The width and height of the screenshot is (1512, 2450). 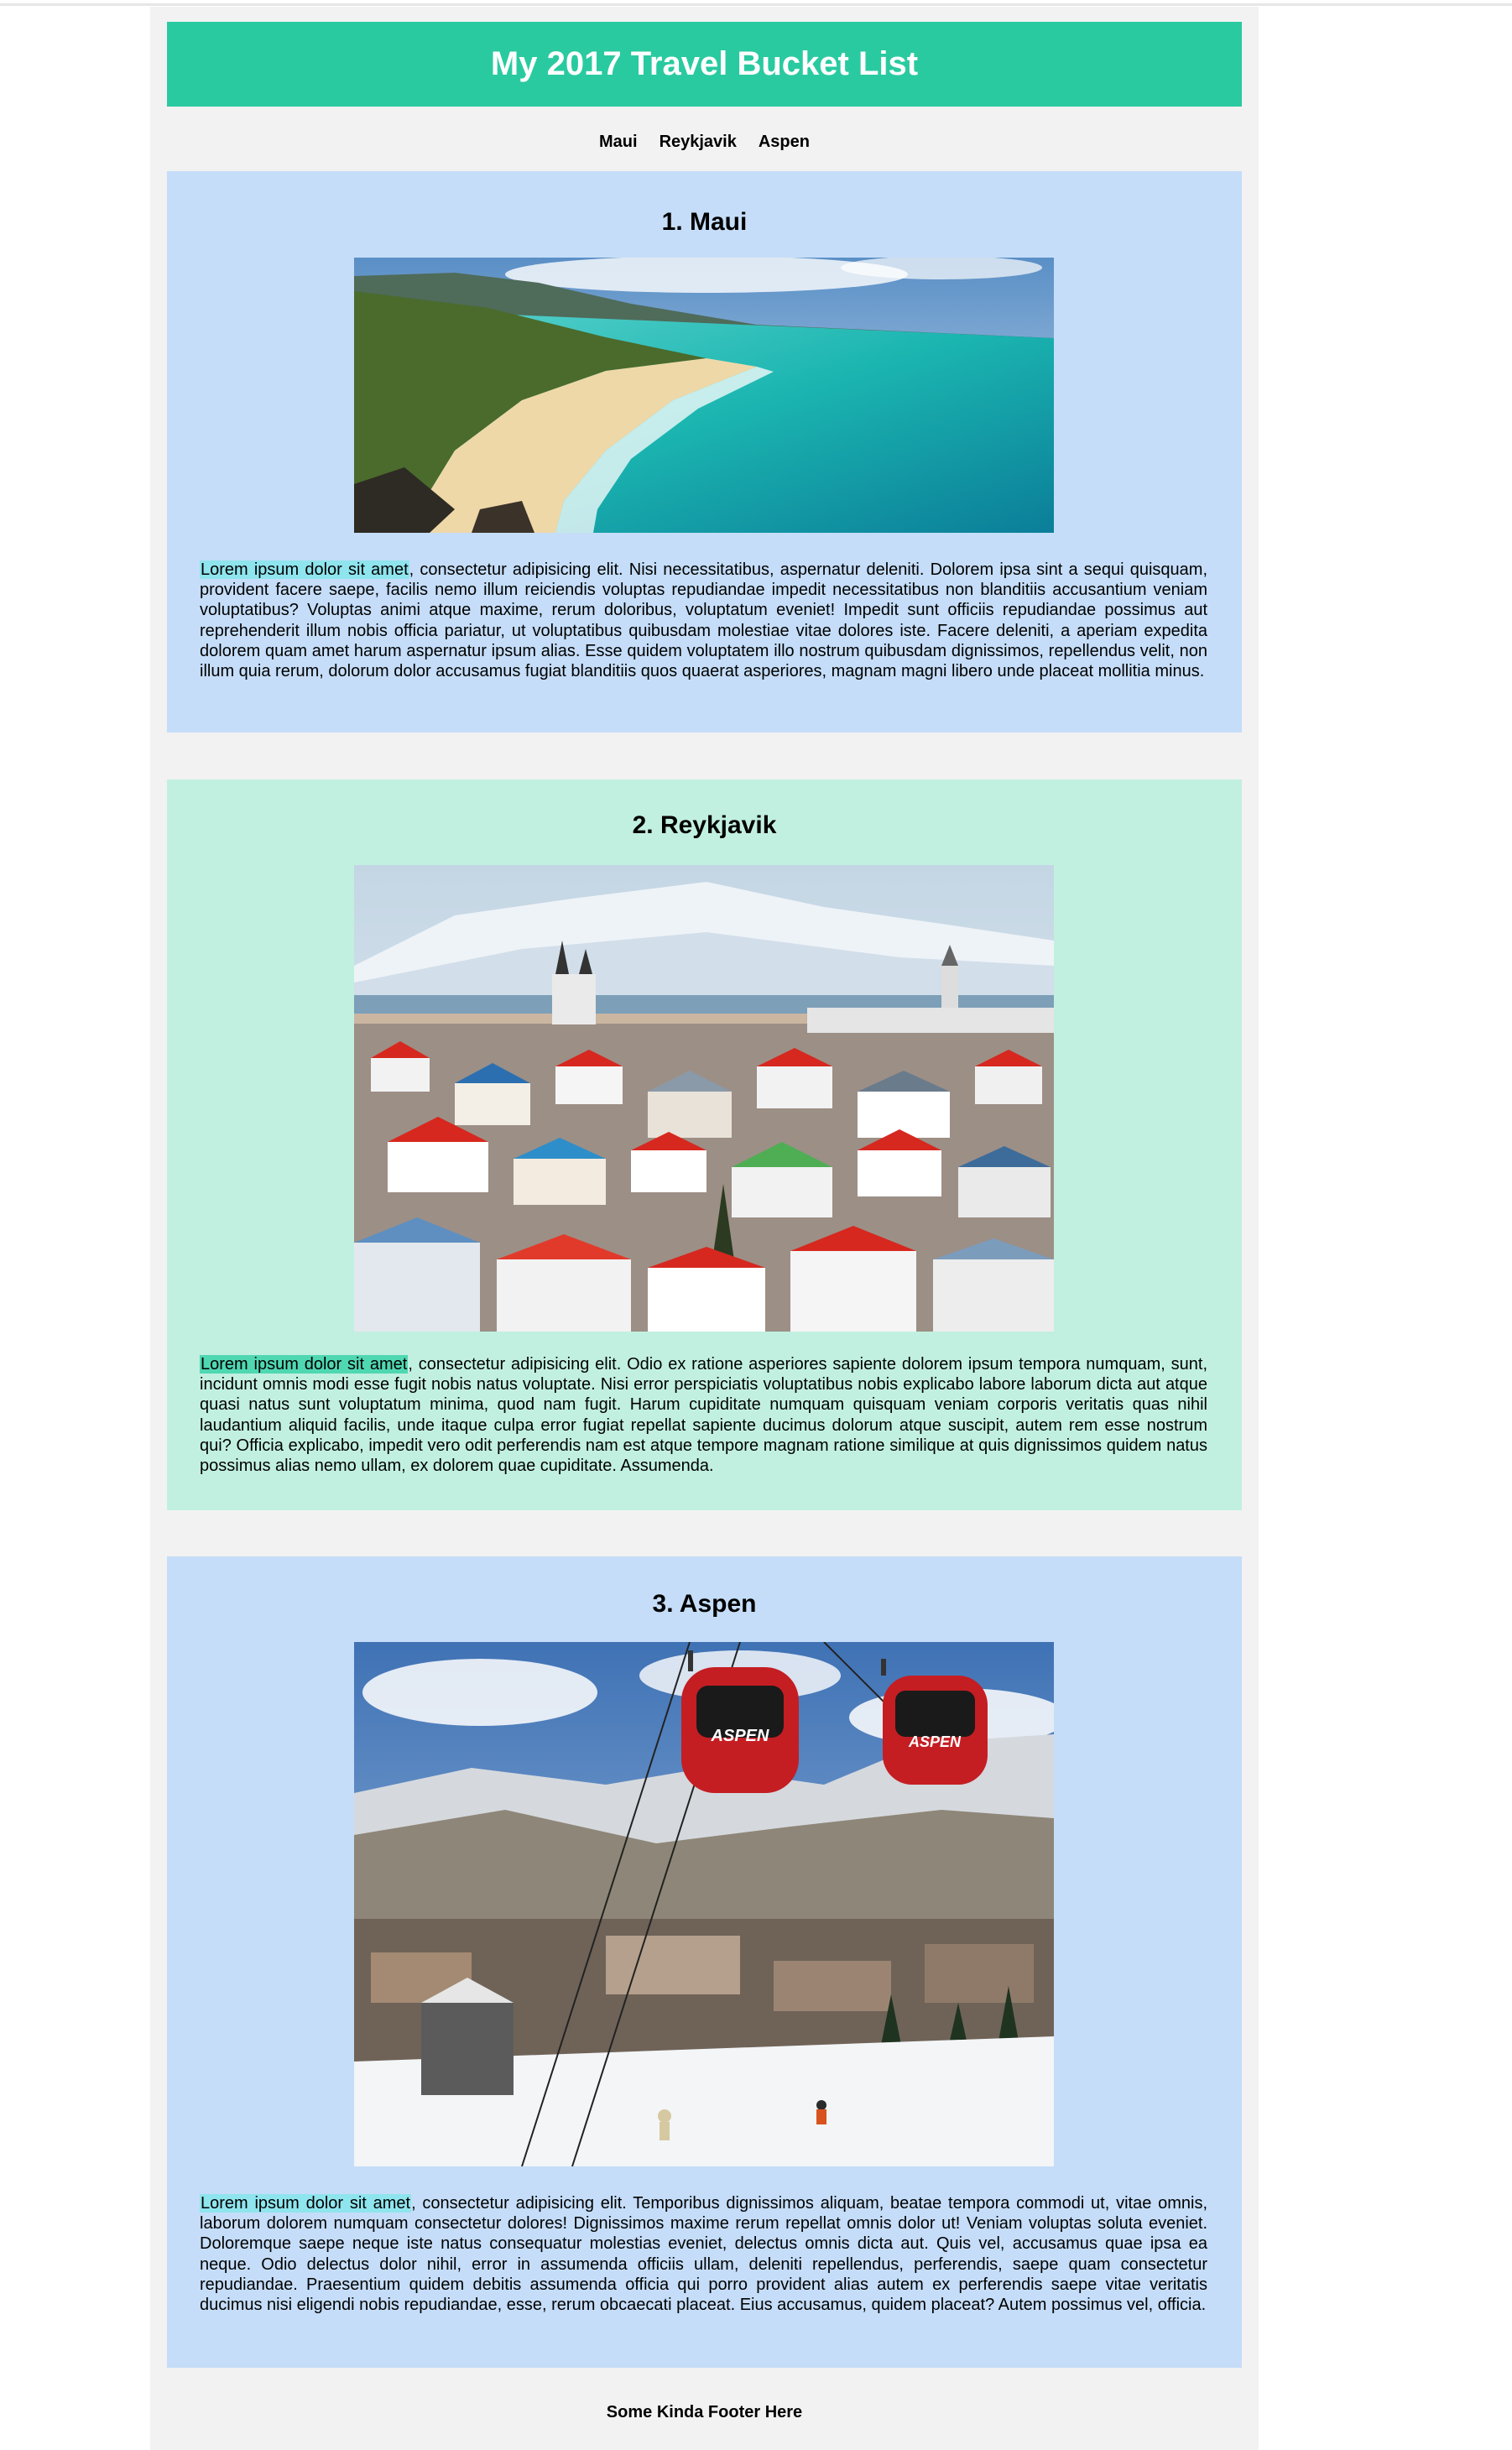 I want to click on top-nav: Maui Reykjavik Aspen, so click(x=704, y=141).